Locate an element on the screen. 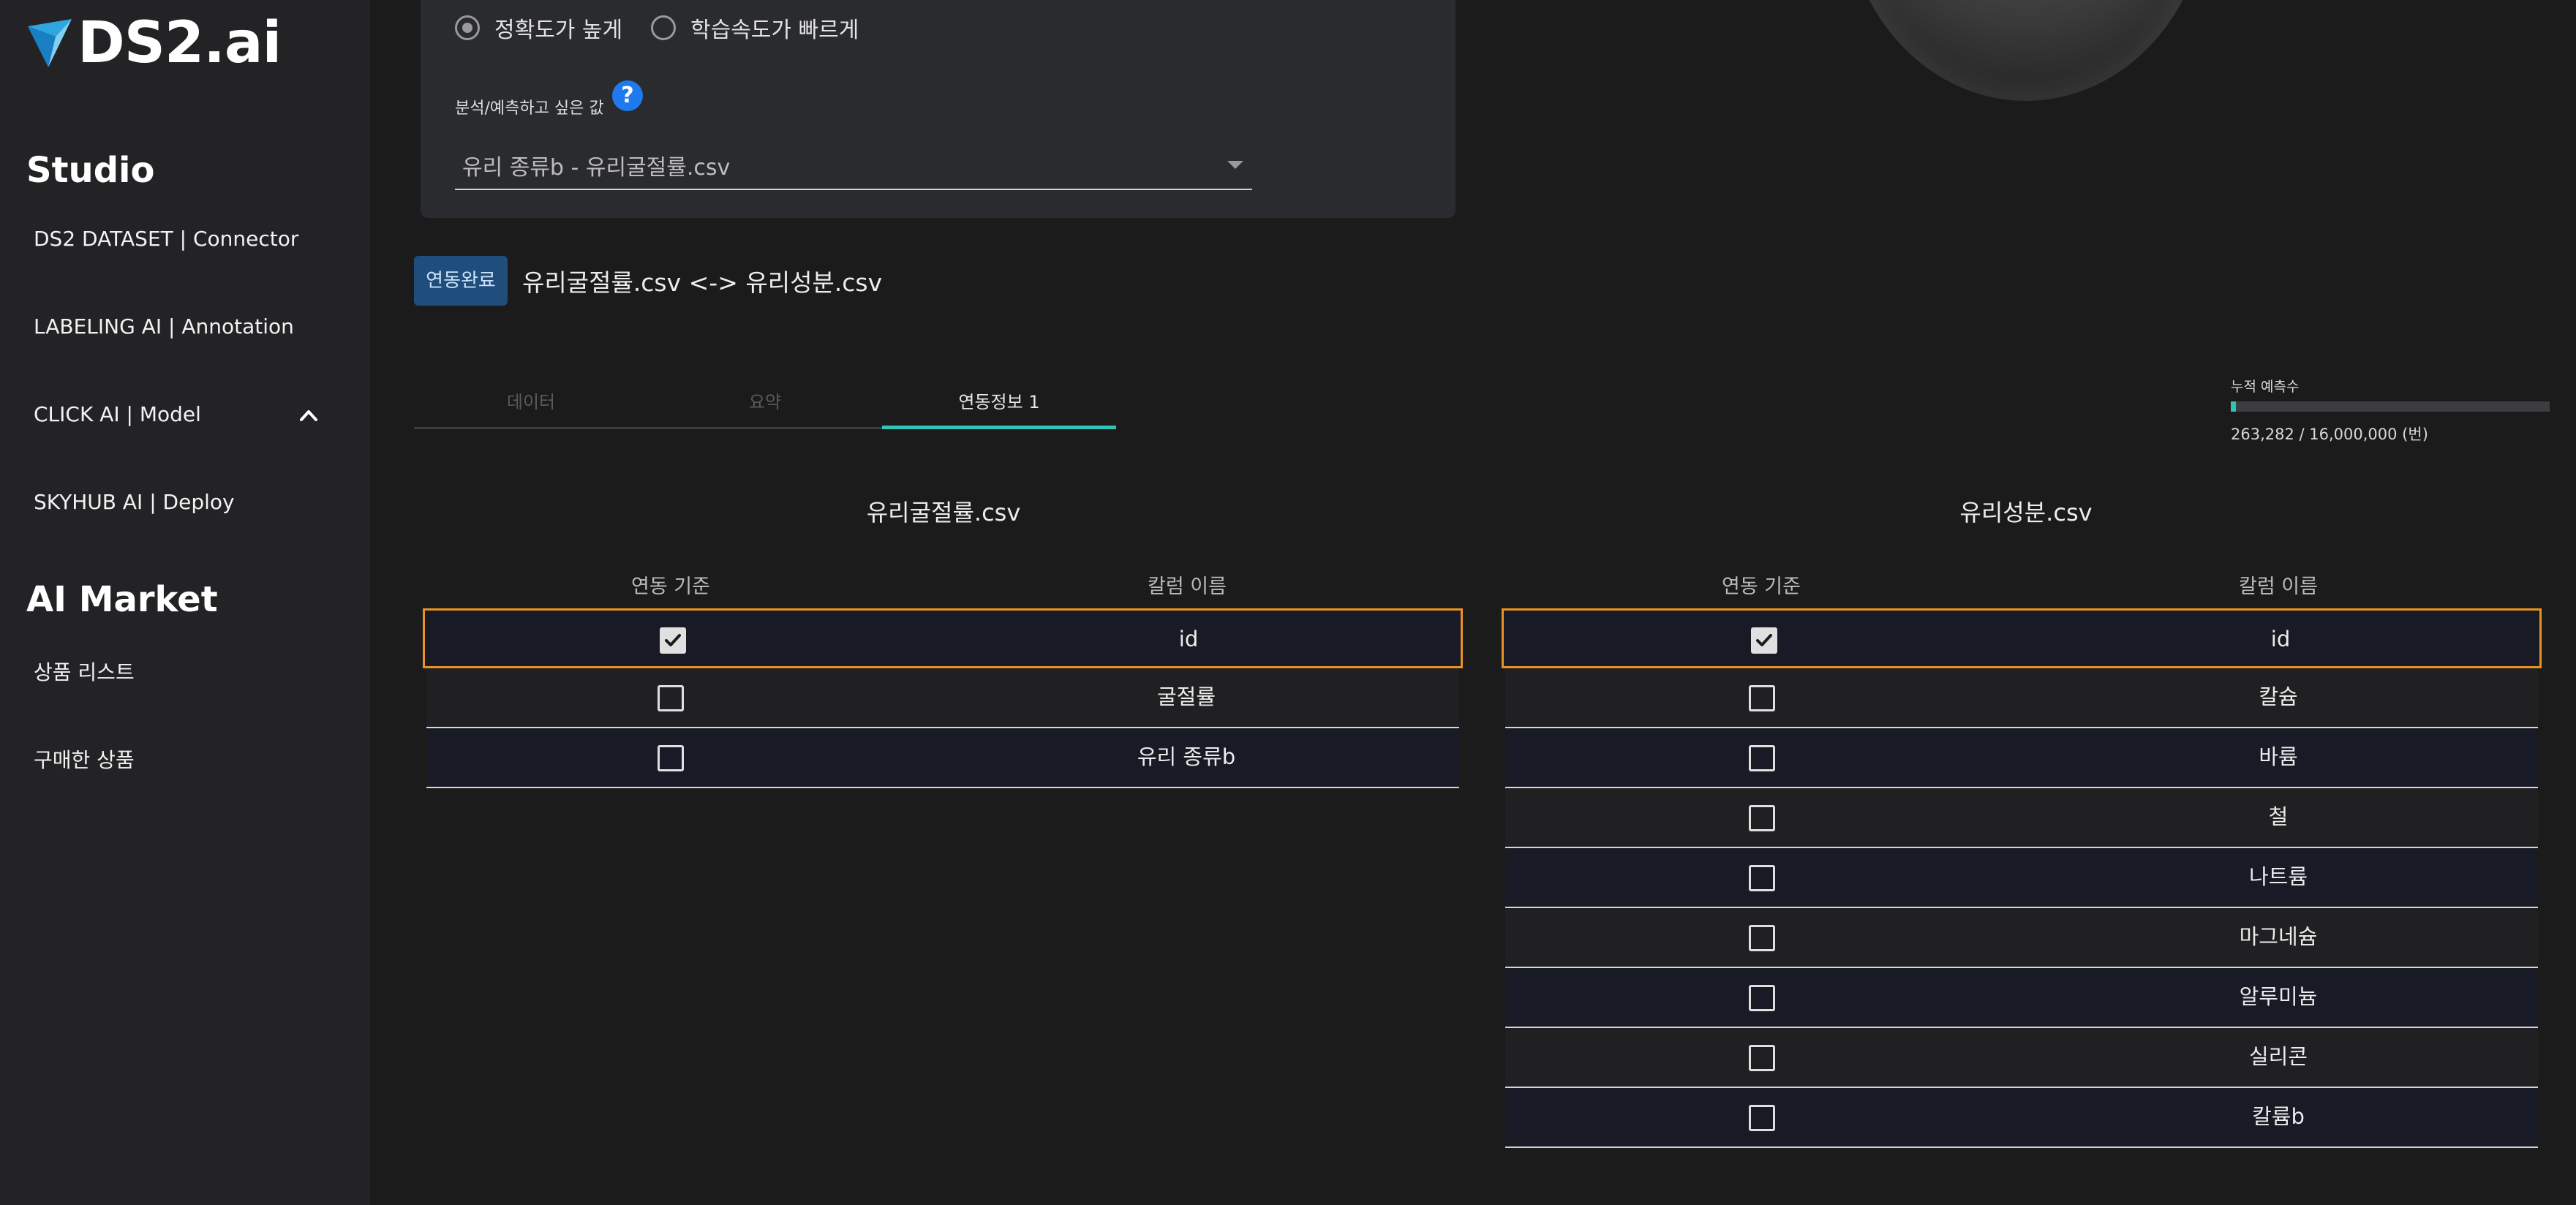 This screenshot has width=2576, height=1205. column-name: 바륨 is located at coordinates (2278, 756).